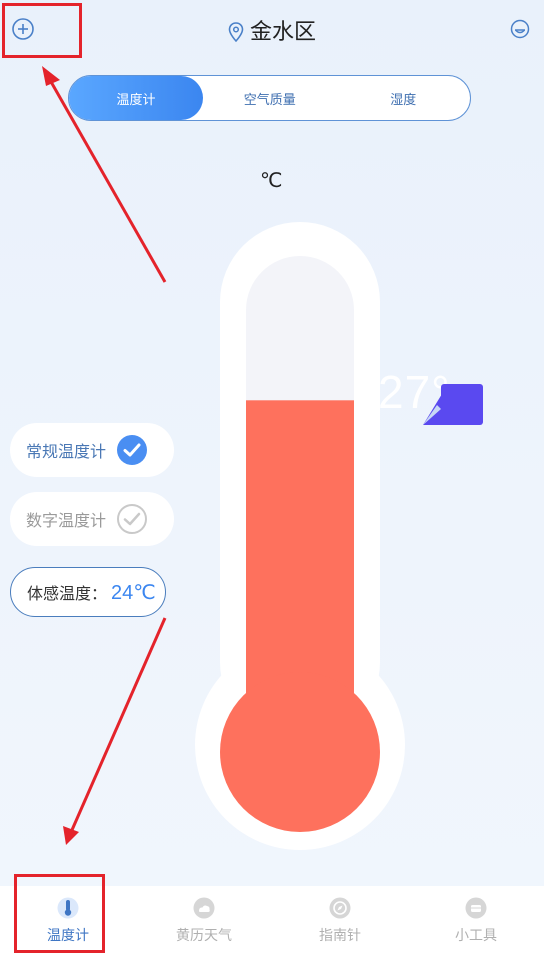  I want to click on mode-normal-thermometer: 常规温度计, so click(92, 450).